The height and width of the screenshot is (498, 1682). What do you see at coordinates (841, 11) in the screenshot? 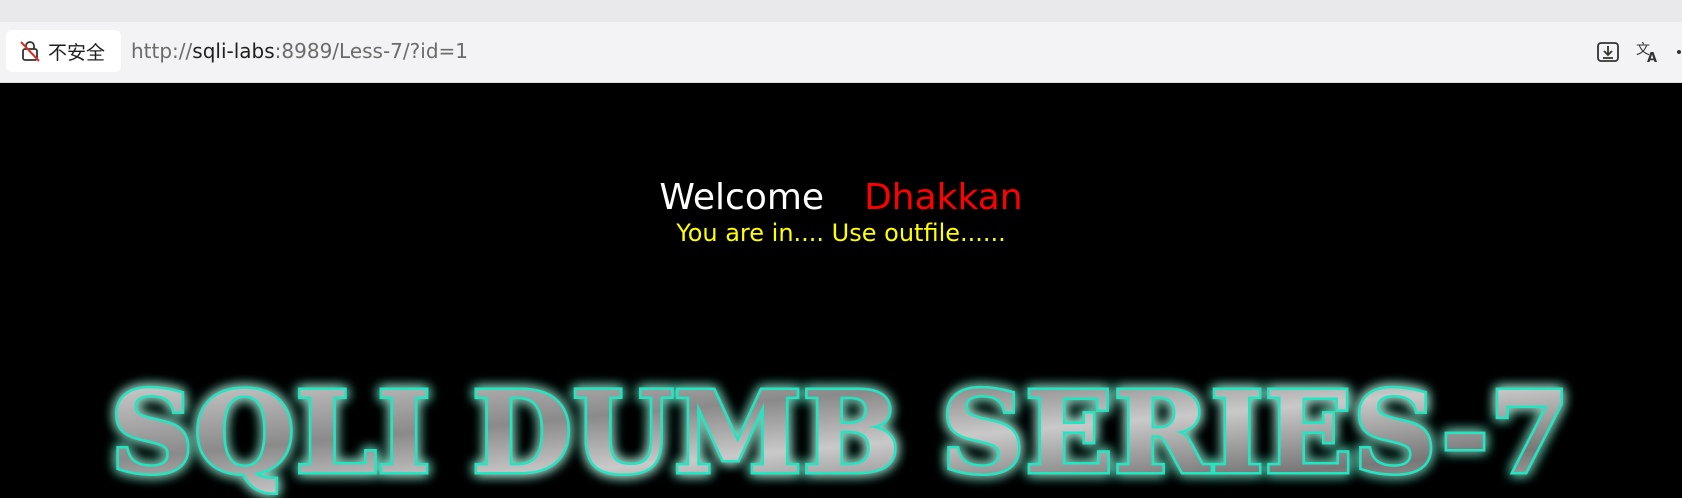
I see `tab-strip` at bounding box center [841, 11].